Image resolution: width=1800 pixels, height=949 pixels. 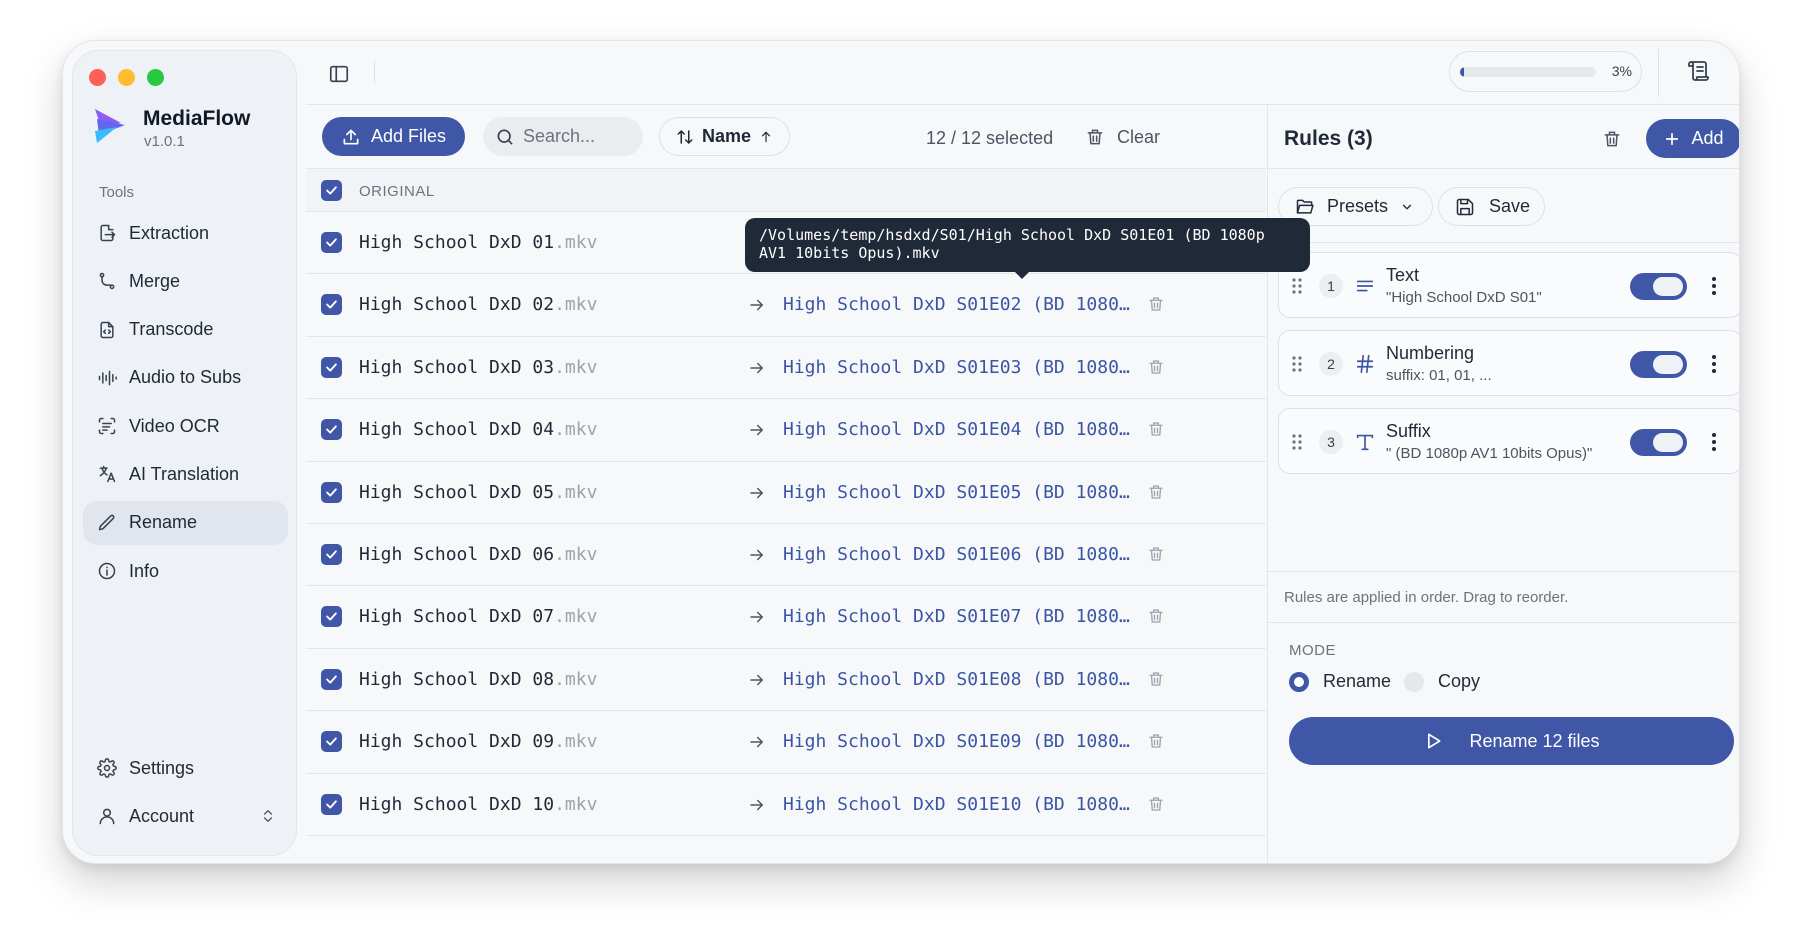 What do you see at coordinates (185, 522) in the screenshot?
I see `sidebar-item-rename: Rename` at bounding box center [185, 522].